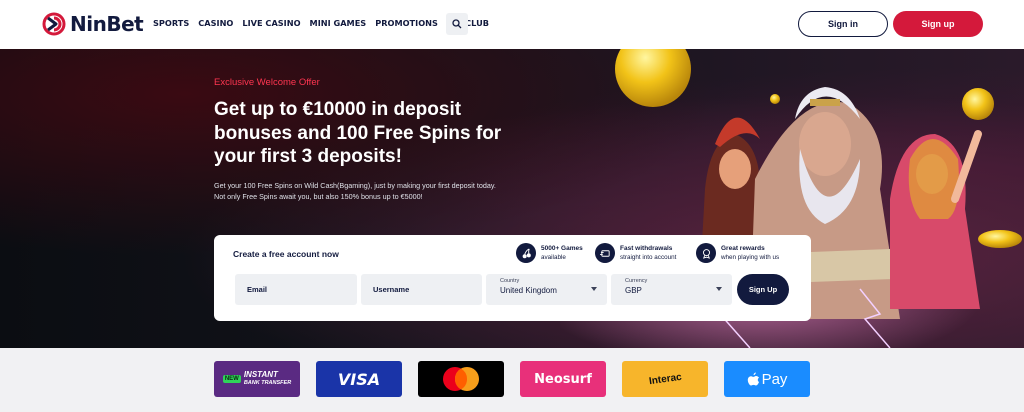  I want to click on offer-tag: Exclusive Welcome Offer, so click(267, 82).